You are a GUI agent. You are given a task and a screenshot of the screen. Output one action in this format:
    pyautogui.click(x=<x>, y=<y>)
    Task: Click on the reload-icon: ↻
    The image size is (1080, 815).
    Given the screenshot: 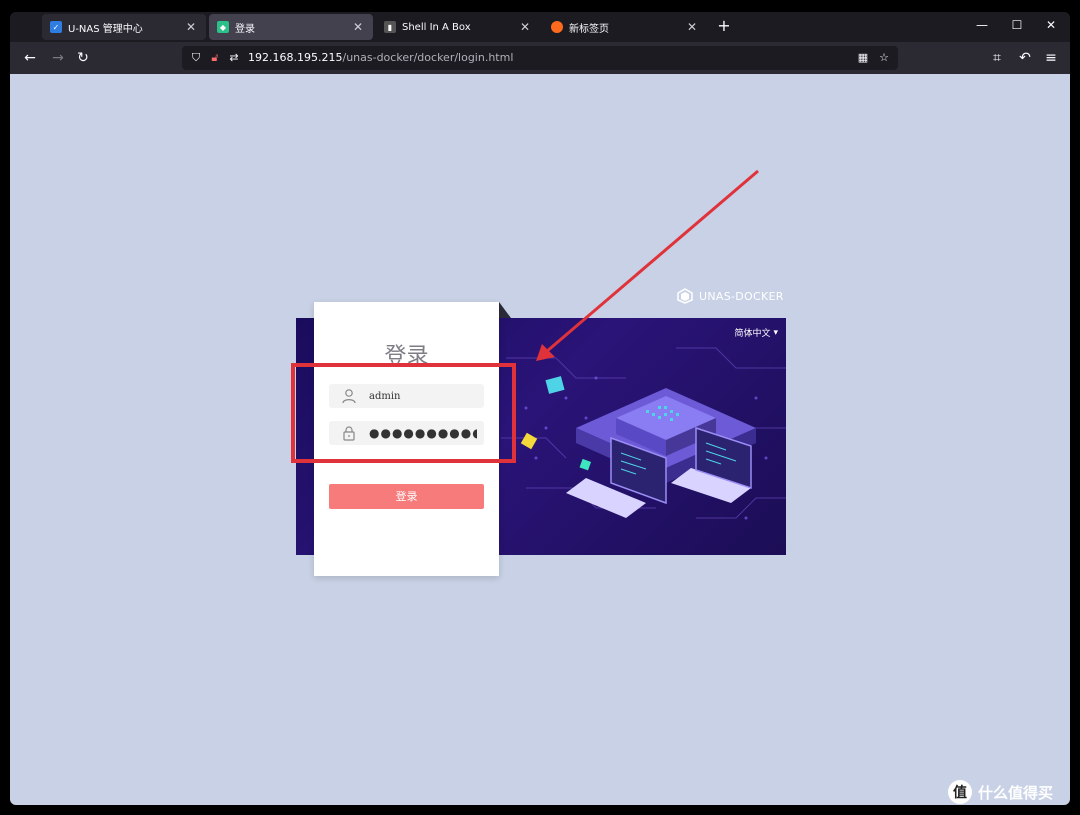 What is the action you would take?
    pyautogui.click(x=83, y=58)
    